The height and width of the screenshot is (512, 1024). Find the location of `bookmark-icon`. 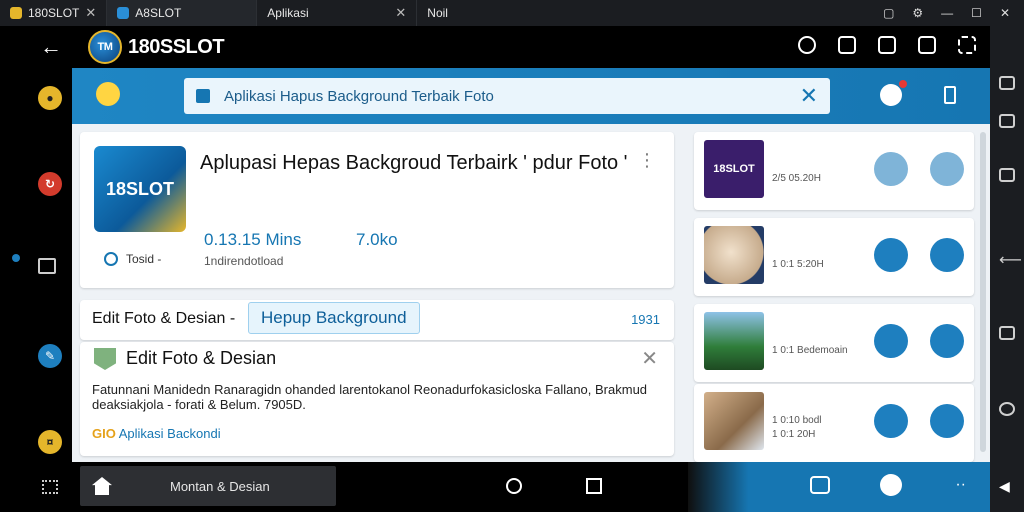

bookmark-icon is located at coordinates (847, 45).